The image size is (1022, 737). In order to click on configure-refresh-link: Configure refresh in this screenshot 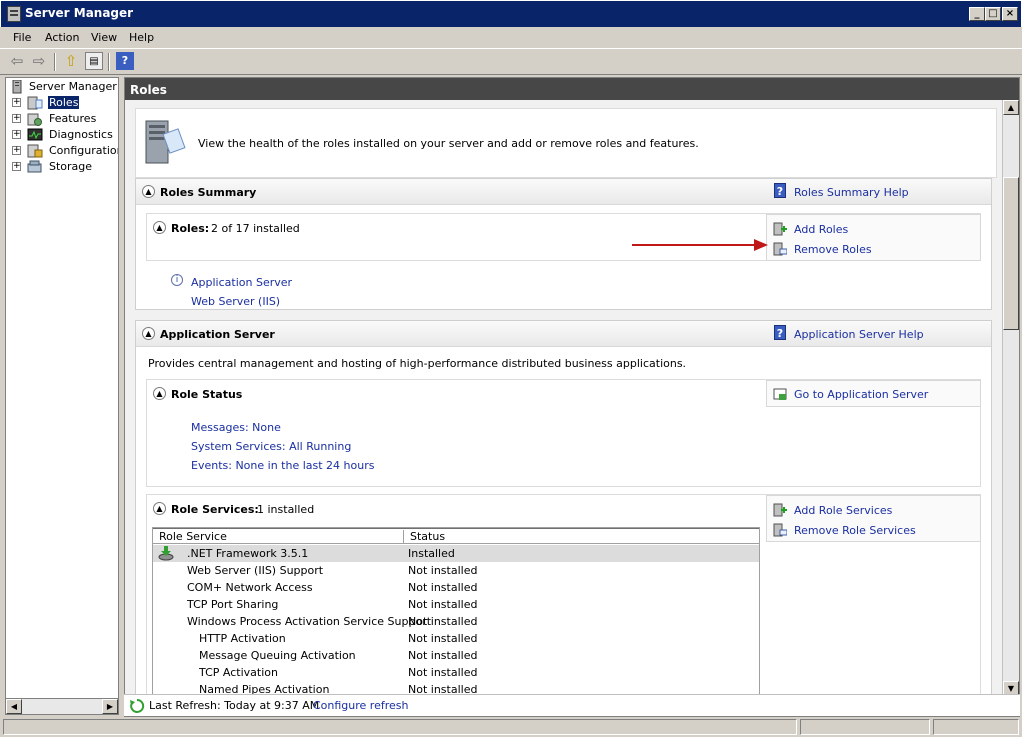, I will do `click(360, 705)`.